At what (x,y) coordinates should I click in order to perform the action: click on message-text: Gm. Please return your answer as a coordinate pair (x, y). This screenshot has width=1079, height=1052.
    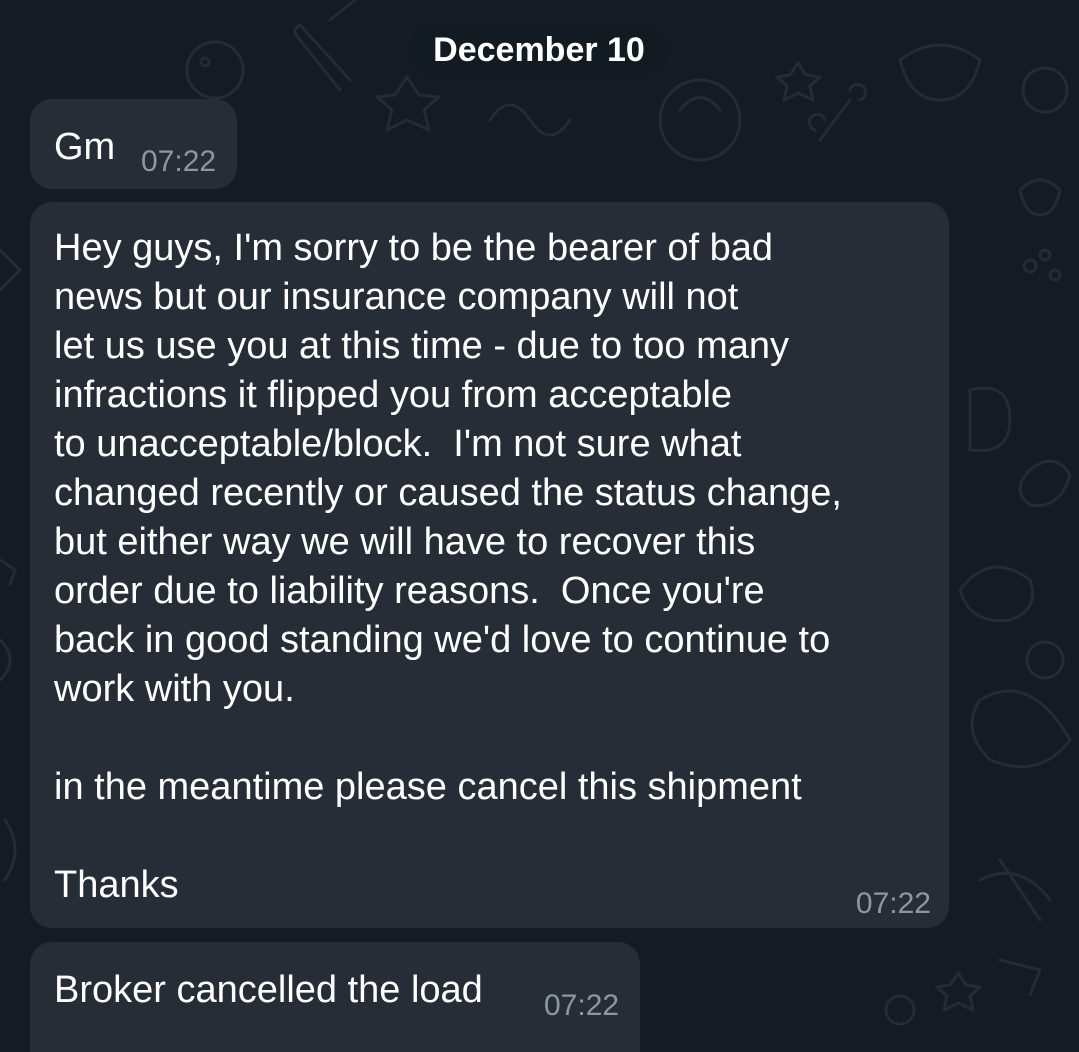
    Looking at the image, I should click on (85, 147).